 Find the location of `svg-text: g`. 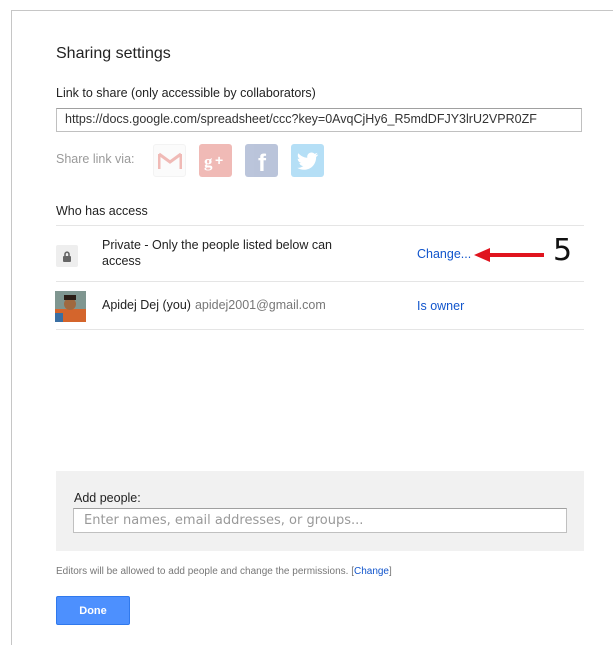

svg-text: g is located at coordinates (208, 161).